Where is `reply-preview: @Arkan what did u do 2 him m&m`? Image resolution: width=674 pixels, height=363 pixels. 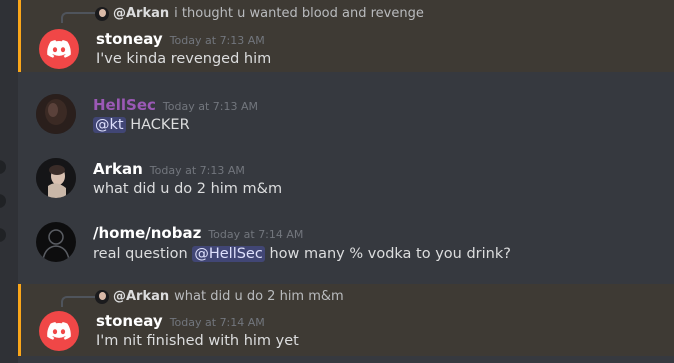 reply-preview: @Arkan what did u do 2 him m&m is located at coordinates (219, 296).